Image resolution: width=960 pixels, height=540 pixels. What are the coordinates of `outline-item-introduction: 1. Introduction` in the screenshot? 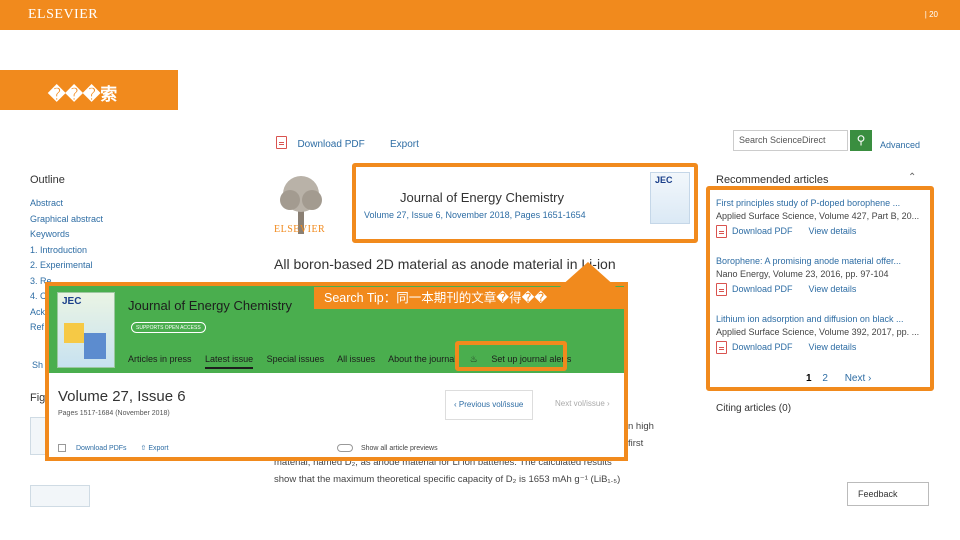 It's located at (140, 253).